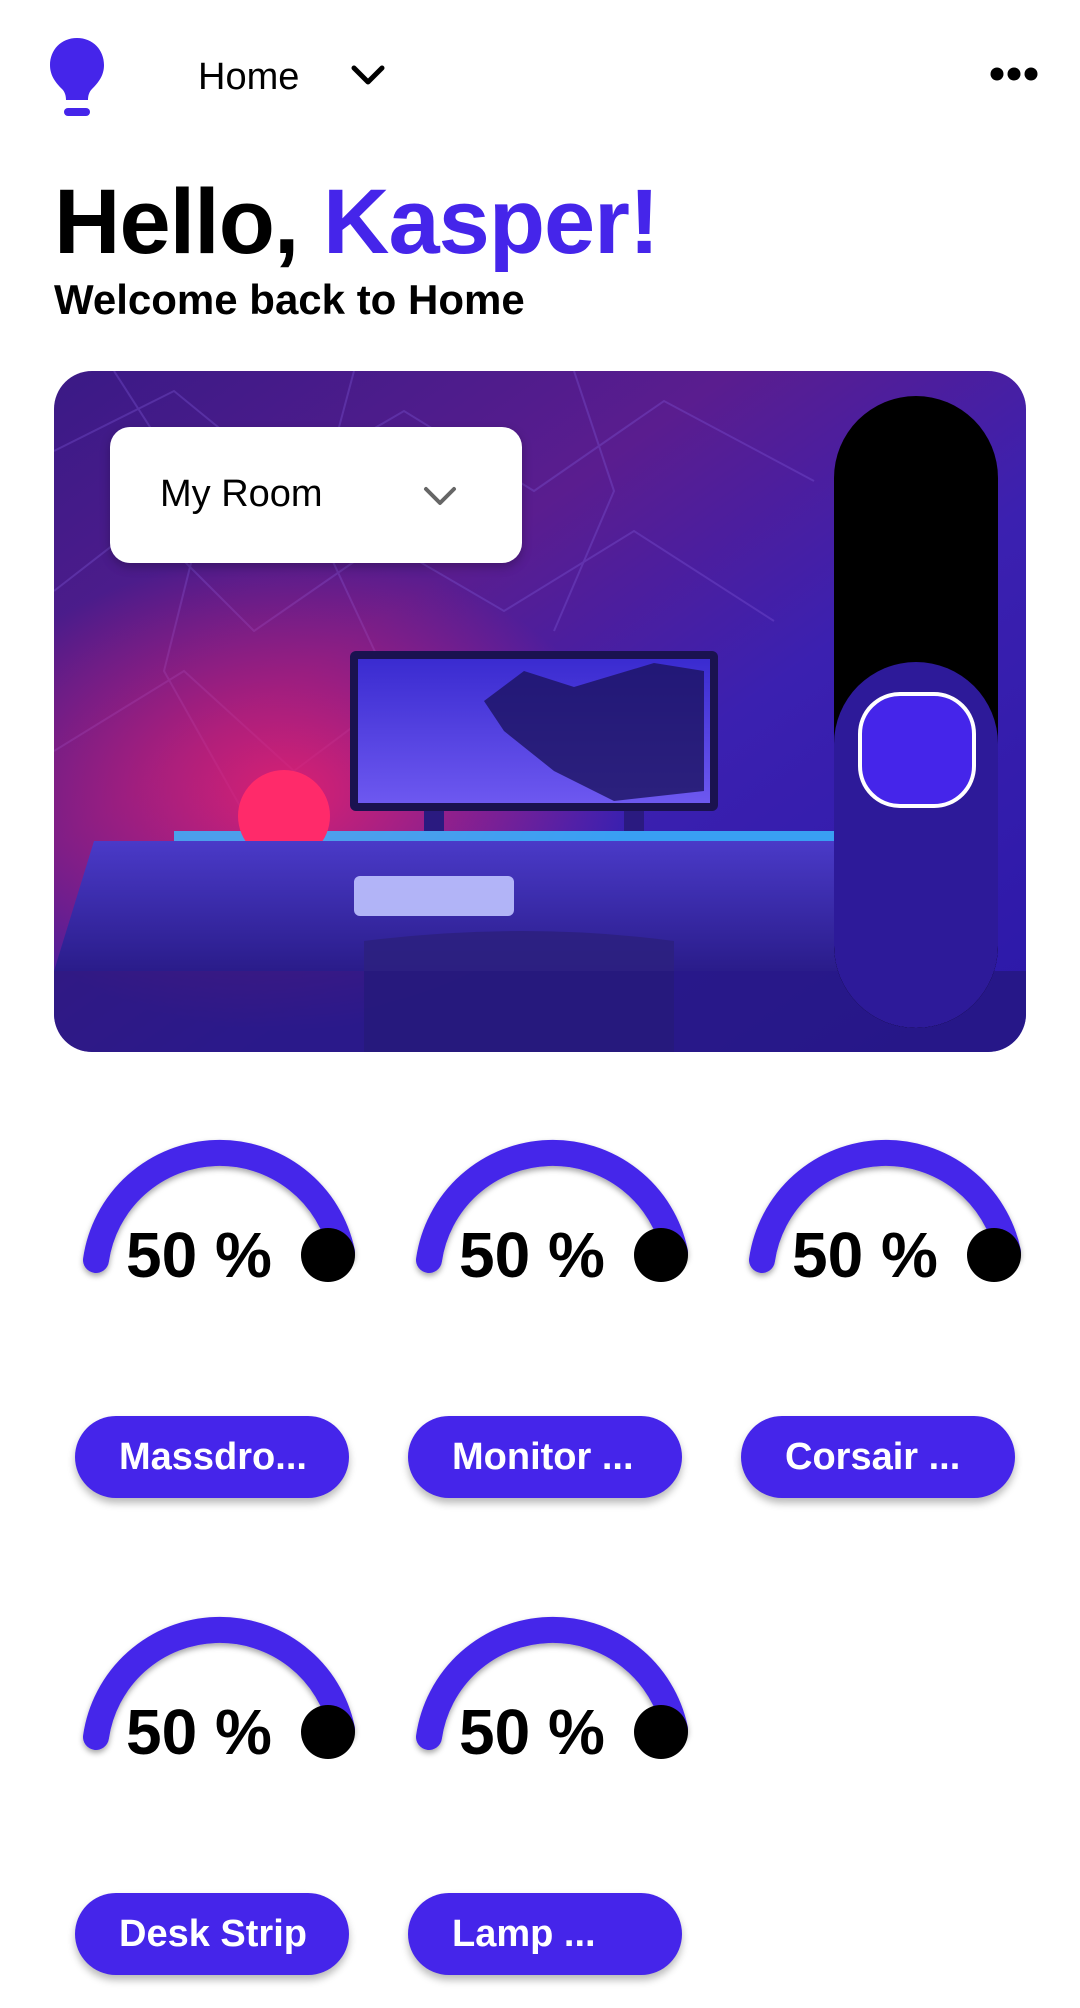 This screenshot has height=2008, width=1080. I want to click on greeting-user-name: Kasper!, so click(491, 222).